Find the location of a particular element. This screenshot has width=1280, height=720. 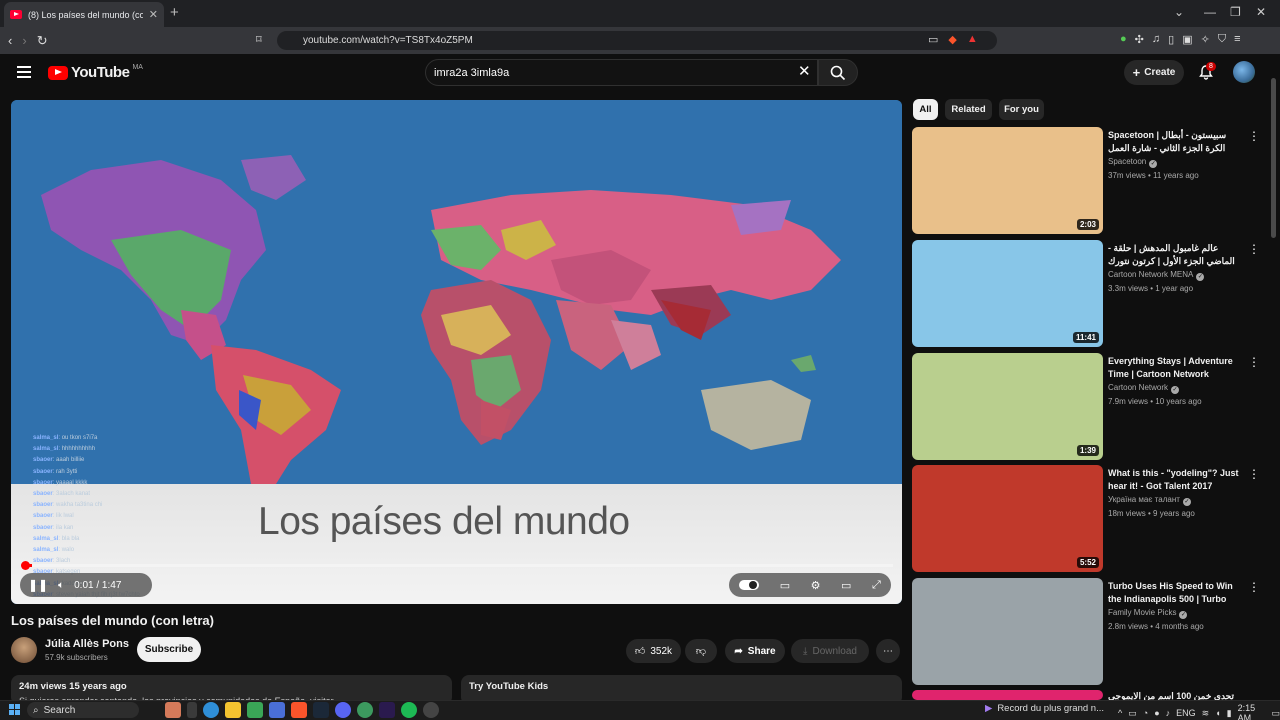

brave-rewards-icon: ▲ is located at coordinates (972, 39).